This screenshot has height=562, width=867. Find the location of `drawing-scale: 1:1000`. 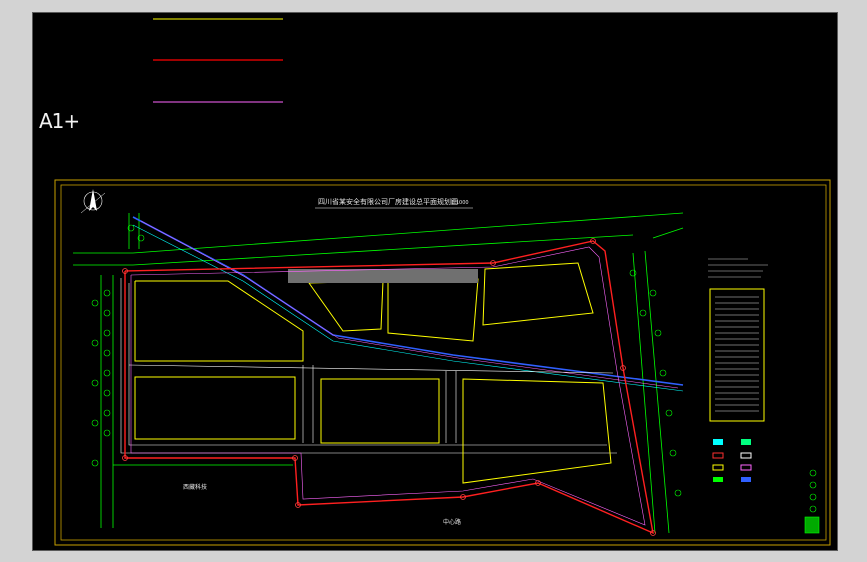

drawing-scale: 1:1000 is located at coordinates (460, 203).